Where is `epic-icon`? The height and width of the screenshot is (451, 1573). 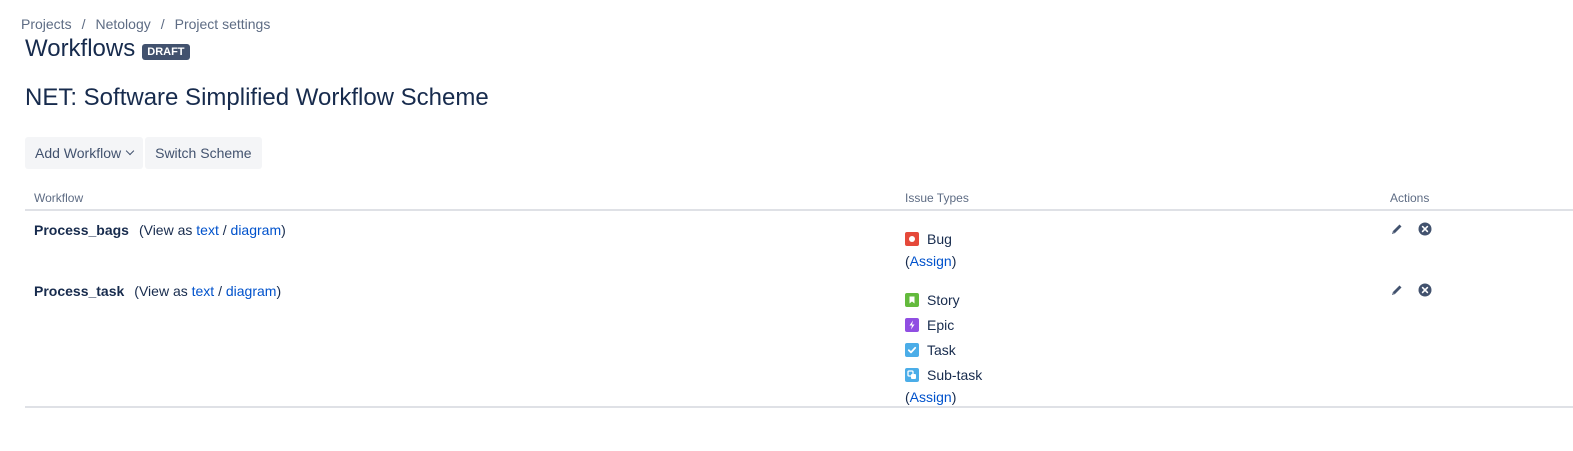
epic-icon is located at coordinates (912, 324).